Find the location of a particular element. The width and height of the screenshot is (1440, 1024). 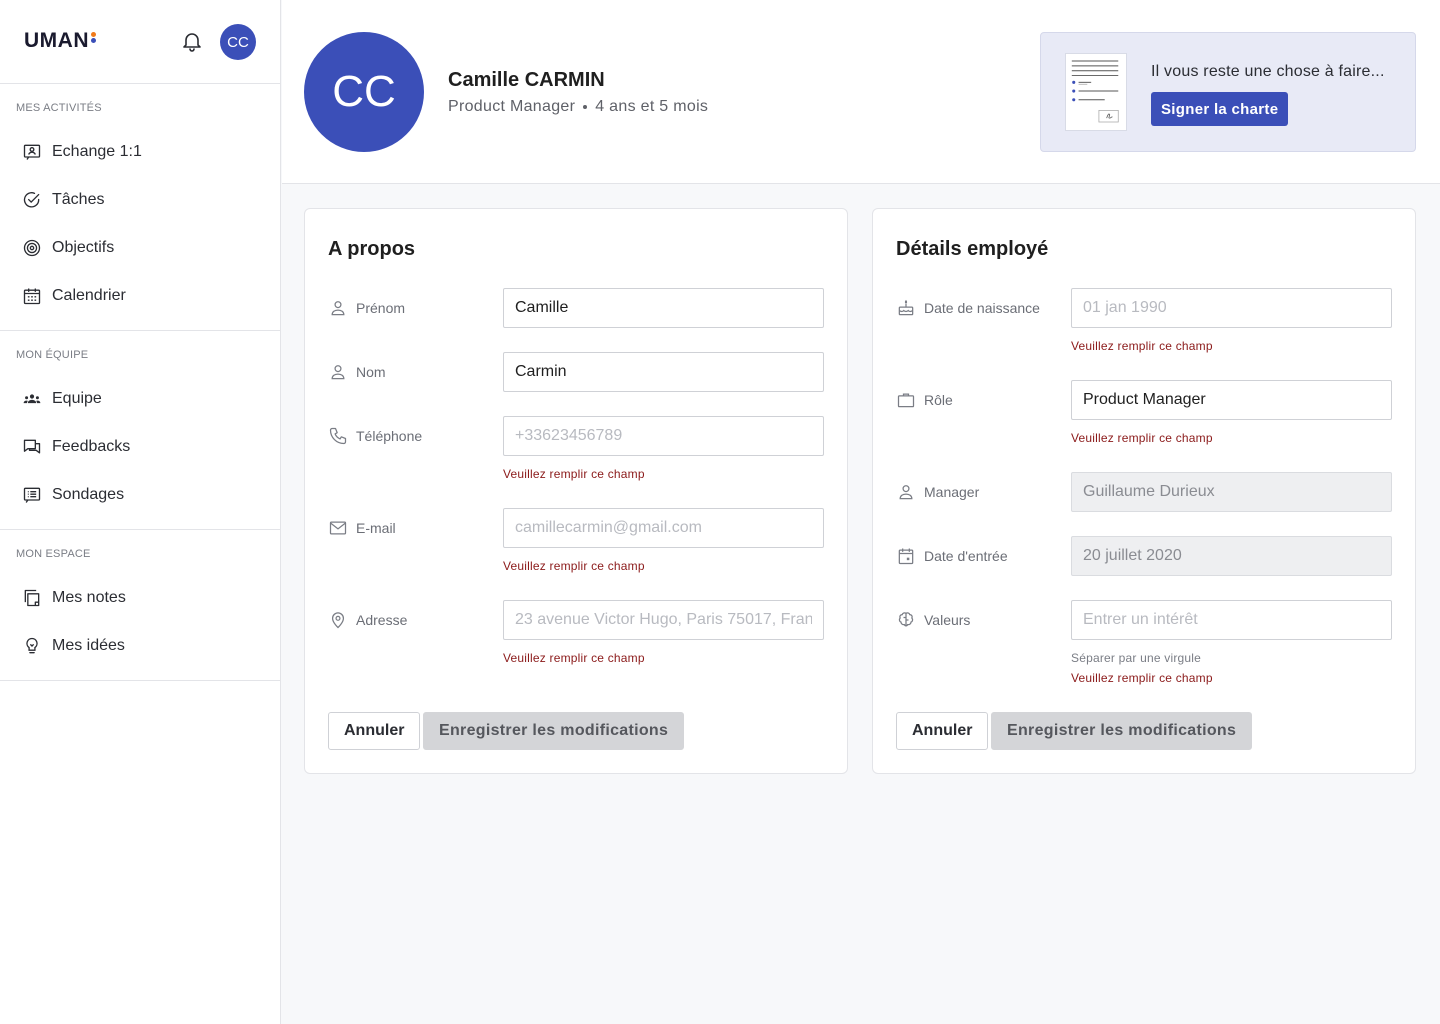

values-label: Valeurs is located at coordinates (933, 620).